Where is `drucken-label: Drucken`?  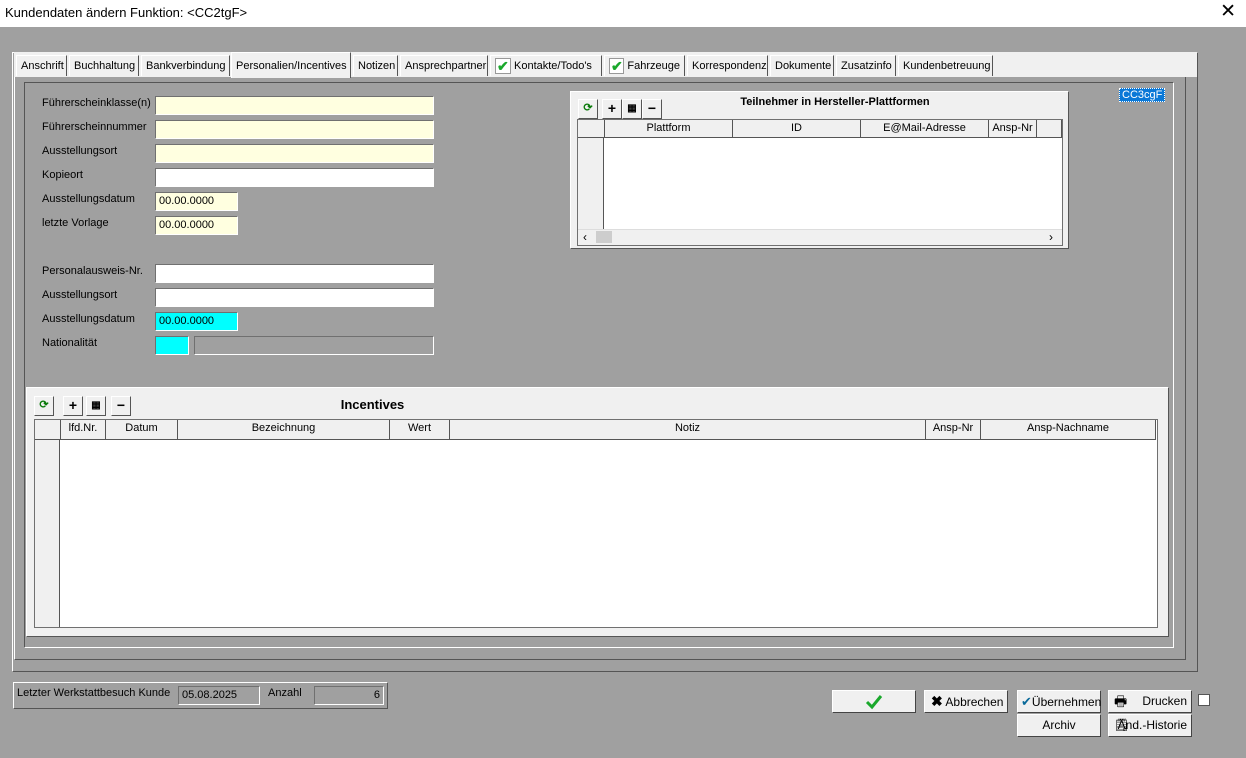
drucken-label: Drucken is located at coordinates (1164, 701).